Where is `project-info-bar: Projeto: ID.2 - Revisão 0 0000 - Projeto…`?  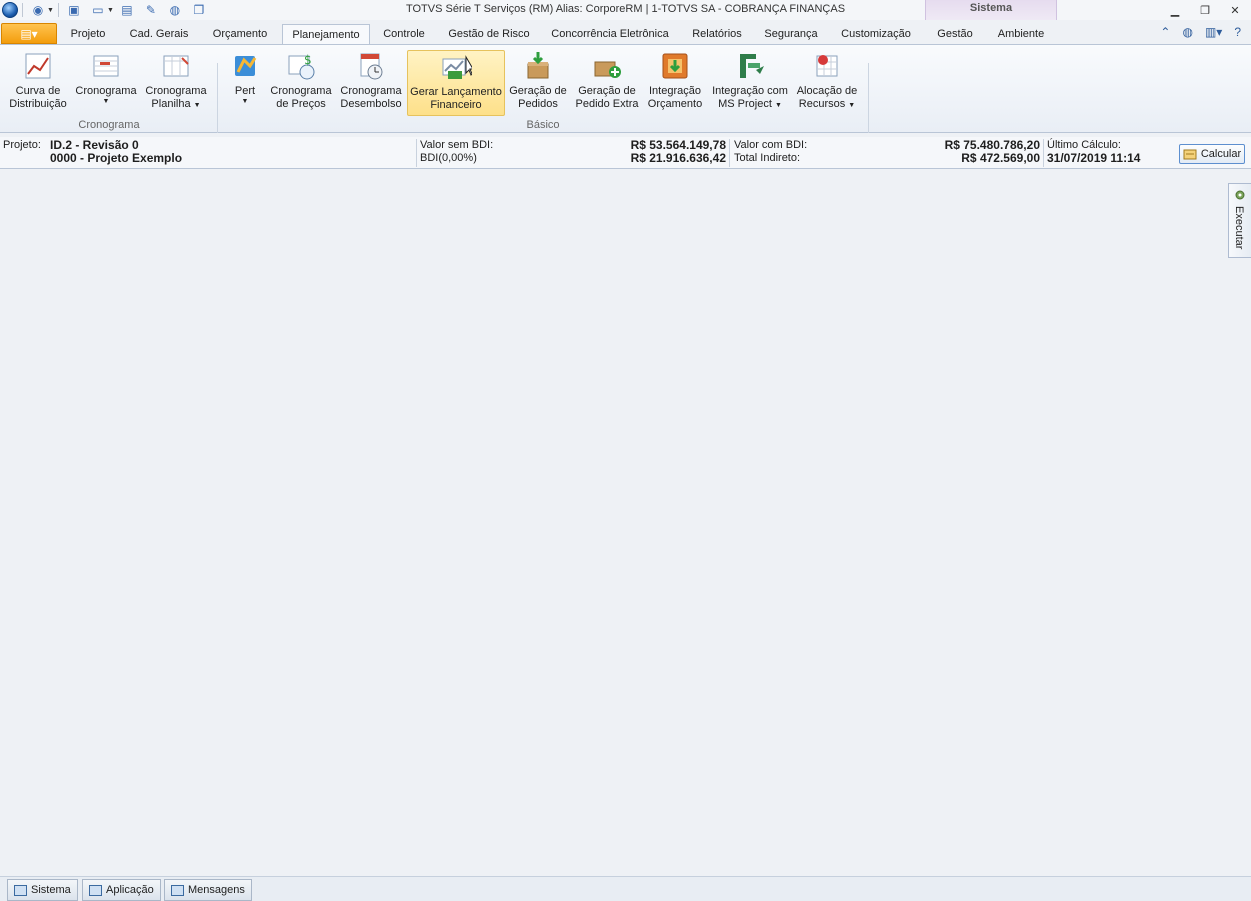
project-info-bar: Projeto: ID.2 - Revisão 0 0000 - Projeto… is located at coordinates (625, 153).